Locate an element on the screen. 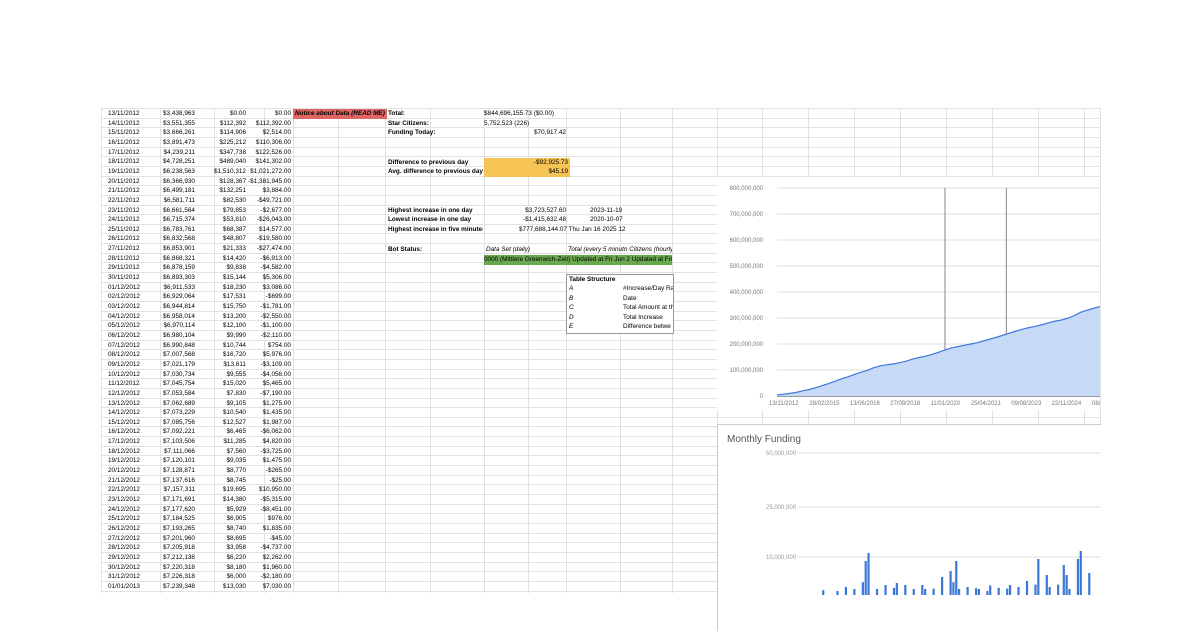  date-cell: 18/12/2012 is located at coordinates (132, 452).